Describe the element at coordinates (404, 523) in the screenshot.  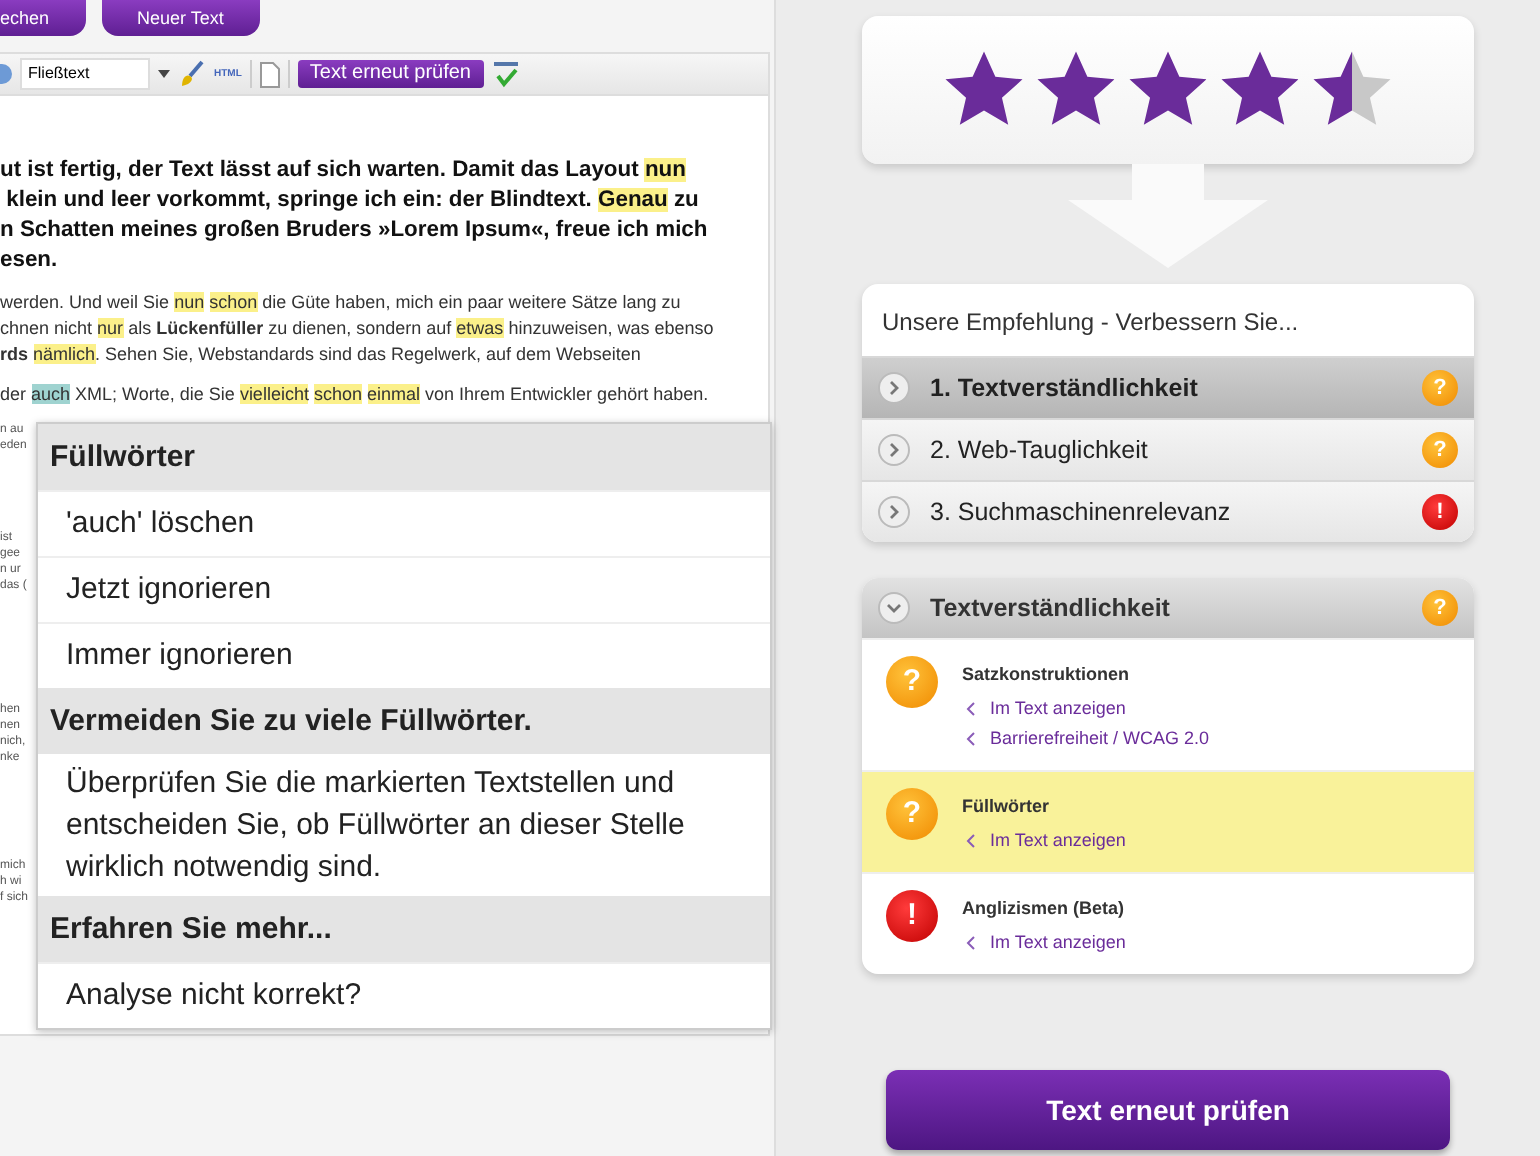
I see `menu-item: 'auch' löschen` at that location.